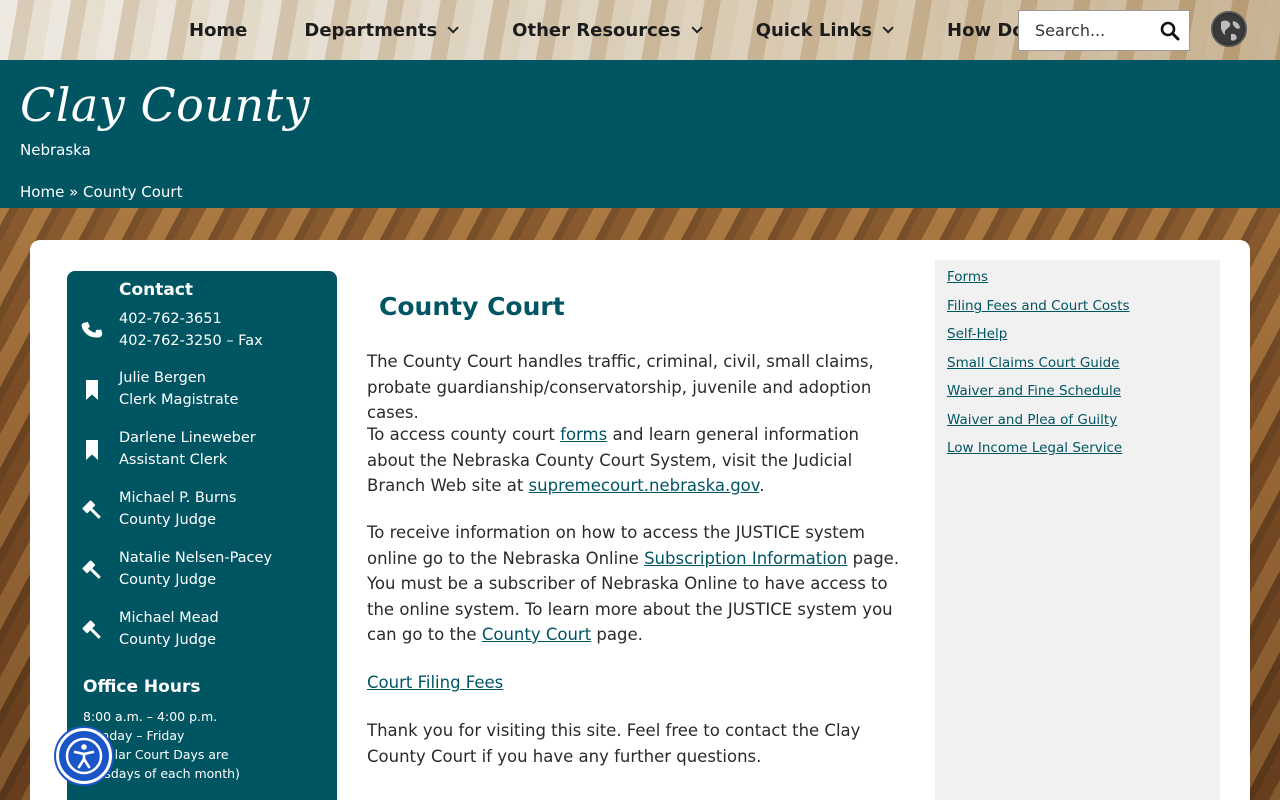 The image size is (1280, 800). I want to click on nav-home-label: Home, so click(218, 30).